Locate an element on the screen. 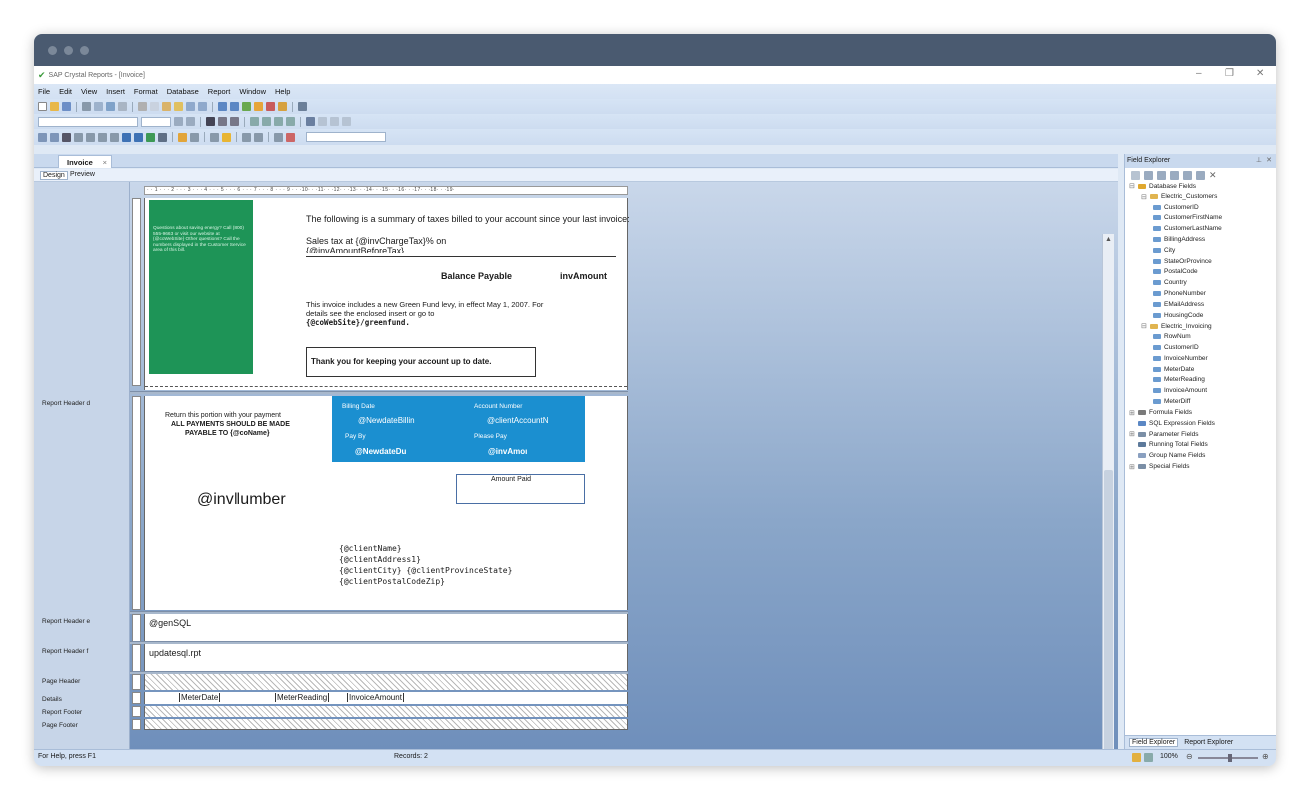 This screenshot has height=800, width=1310. menu-insert: Insert is located at coordinates (115, 91).